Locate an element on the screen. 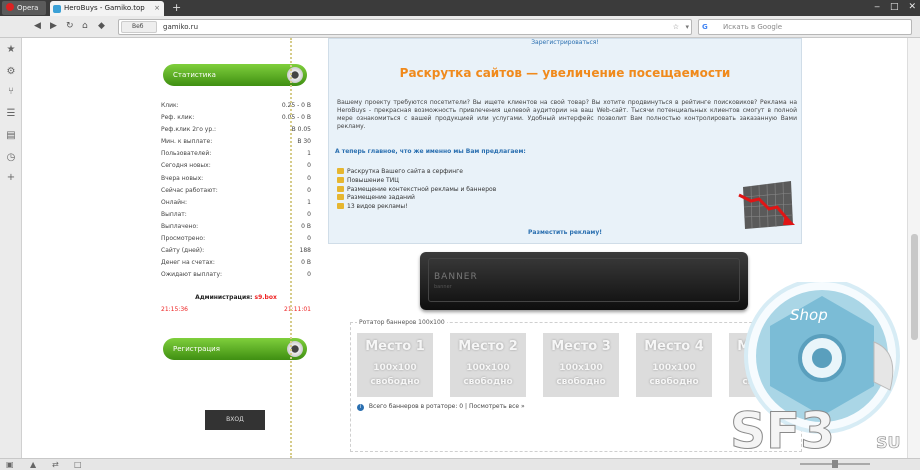 This screenshot has height=470, width=920. register-button: Регистрация is located at coordinates (235, 349).